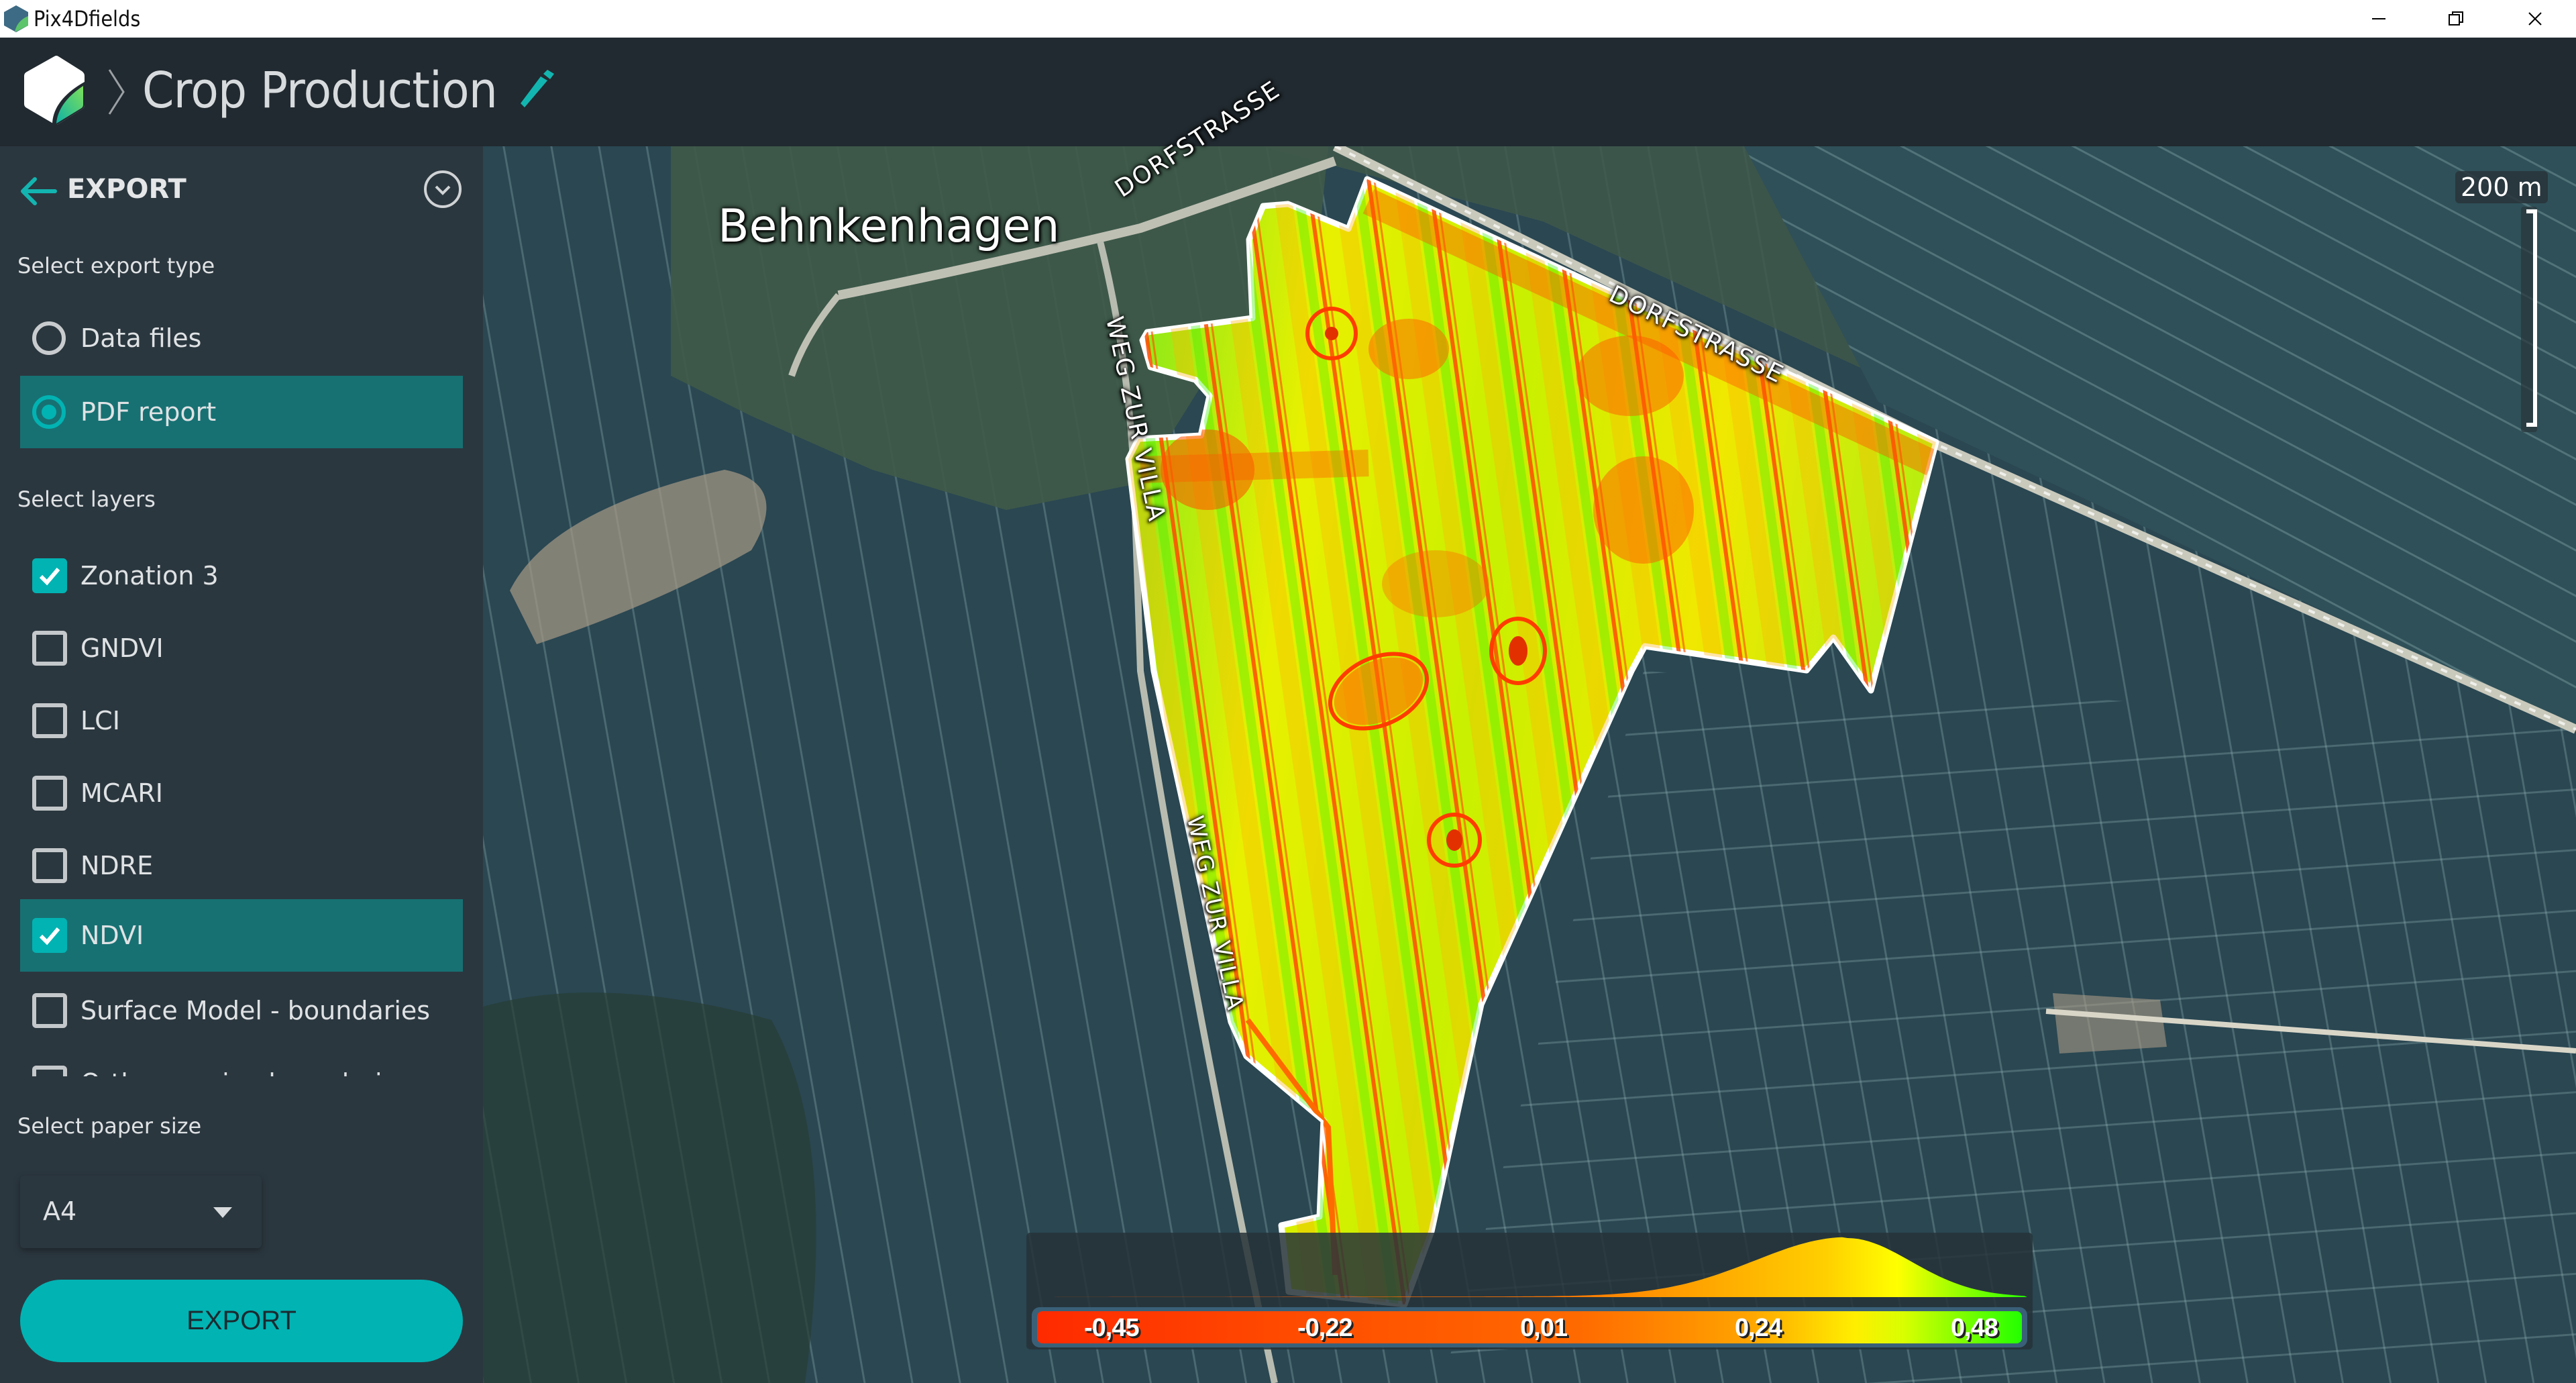 This screenshot has width=2576, height=1383. Describe the element at coordinates (245, 1072) in the screenshot. I see `layer-label: Orthomosaic - boundaries` at that location.